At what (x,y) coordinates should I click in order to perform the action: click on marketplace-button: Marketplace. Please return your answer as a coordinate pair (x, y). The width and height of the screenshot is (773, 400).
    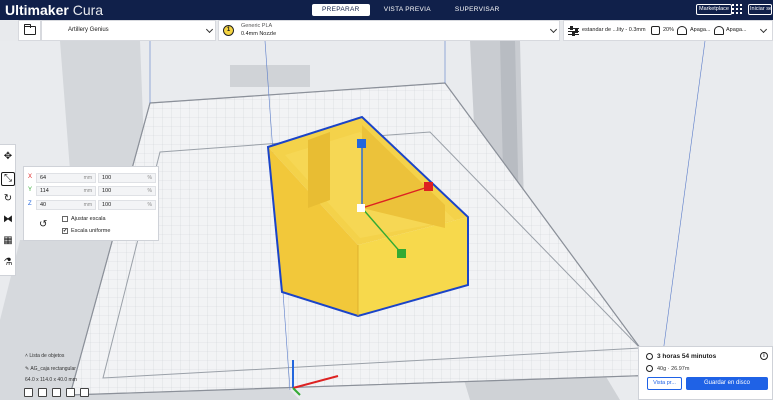
    Looking at the image, I should click on (714, 9).